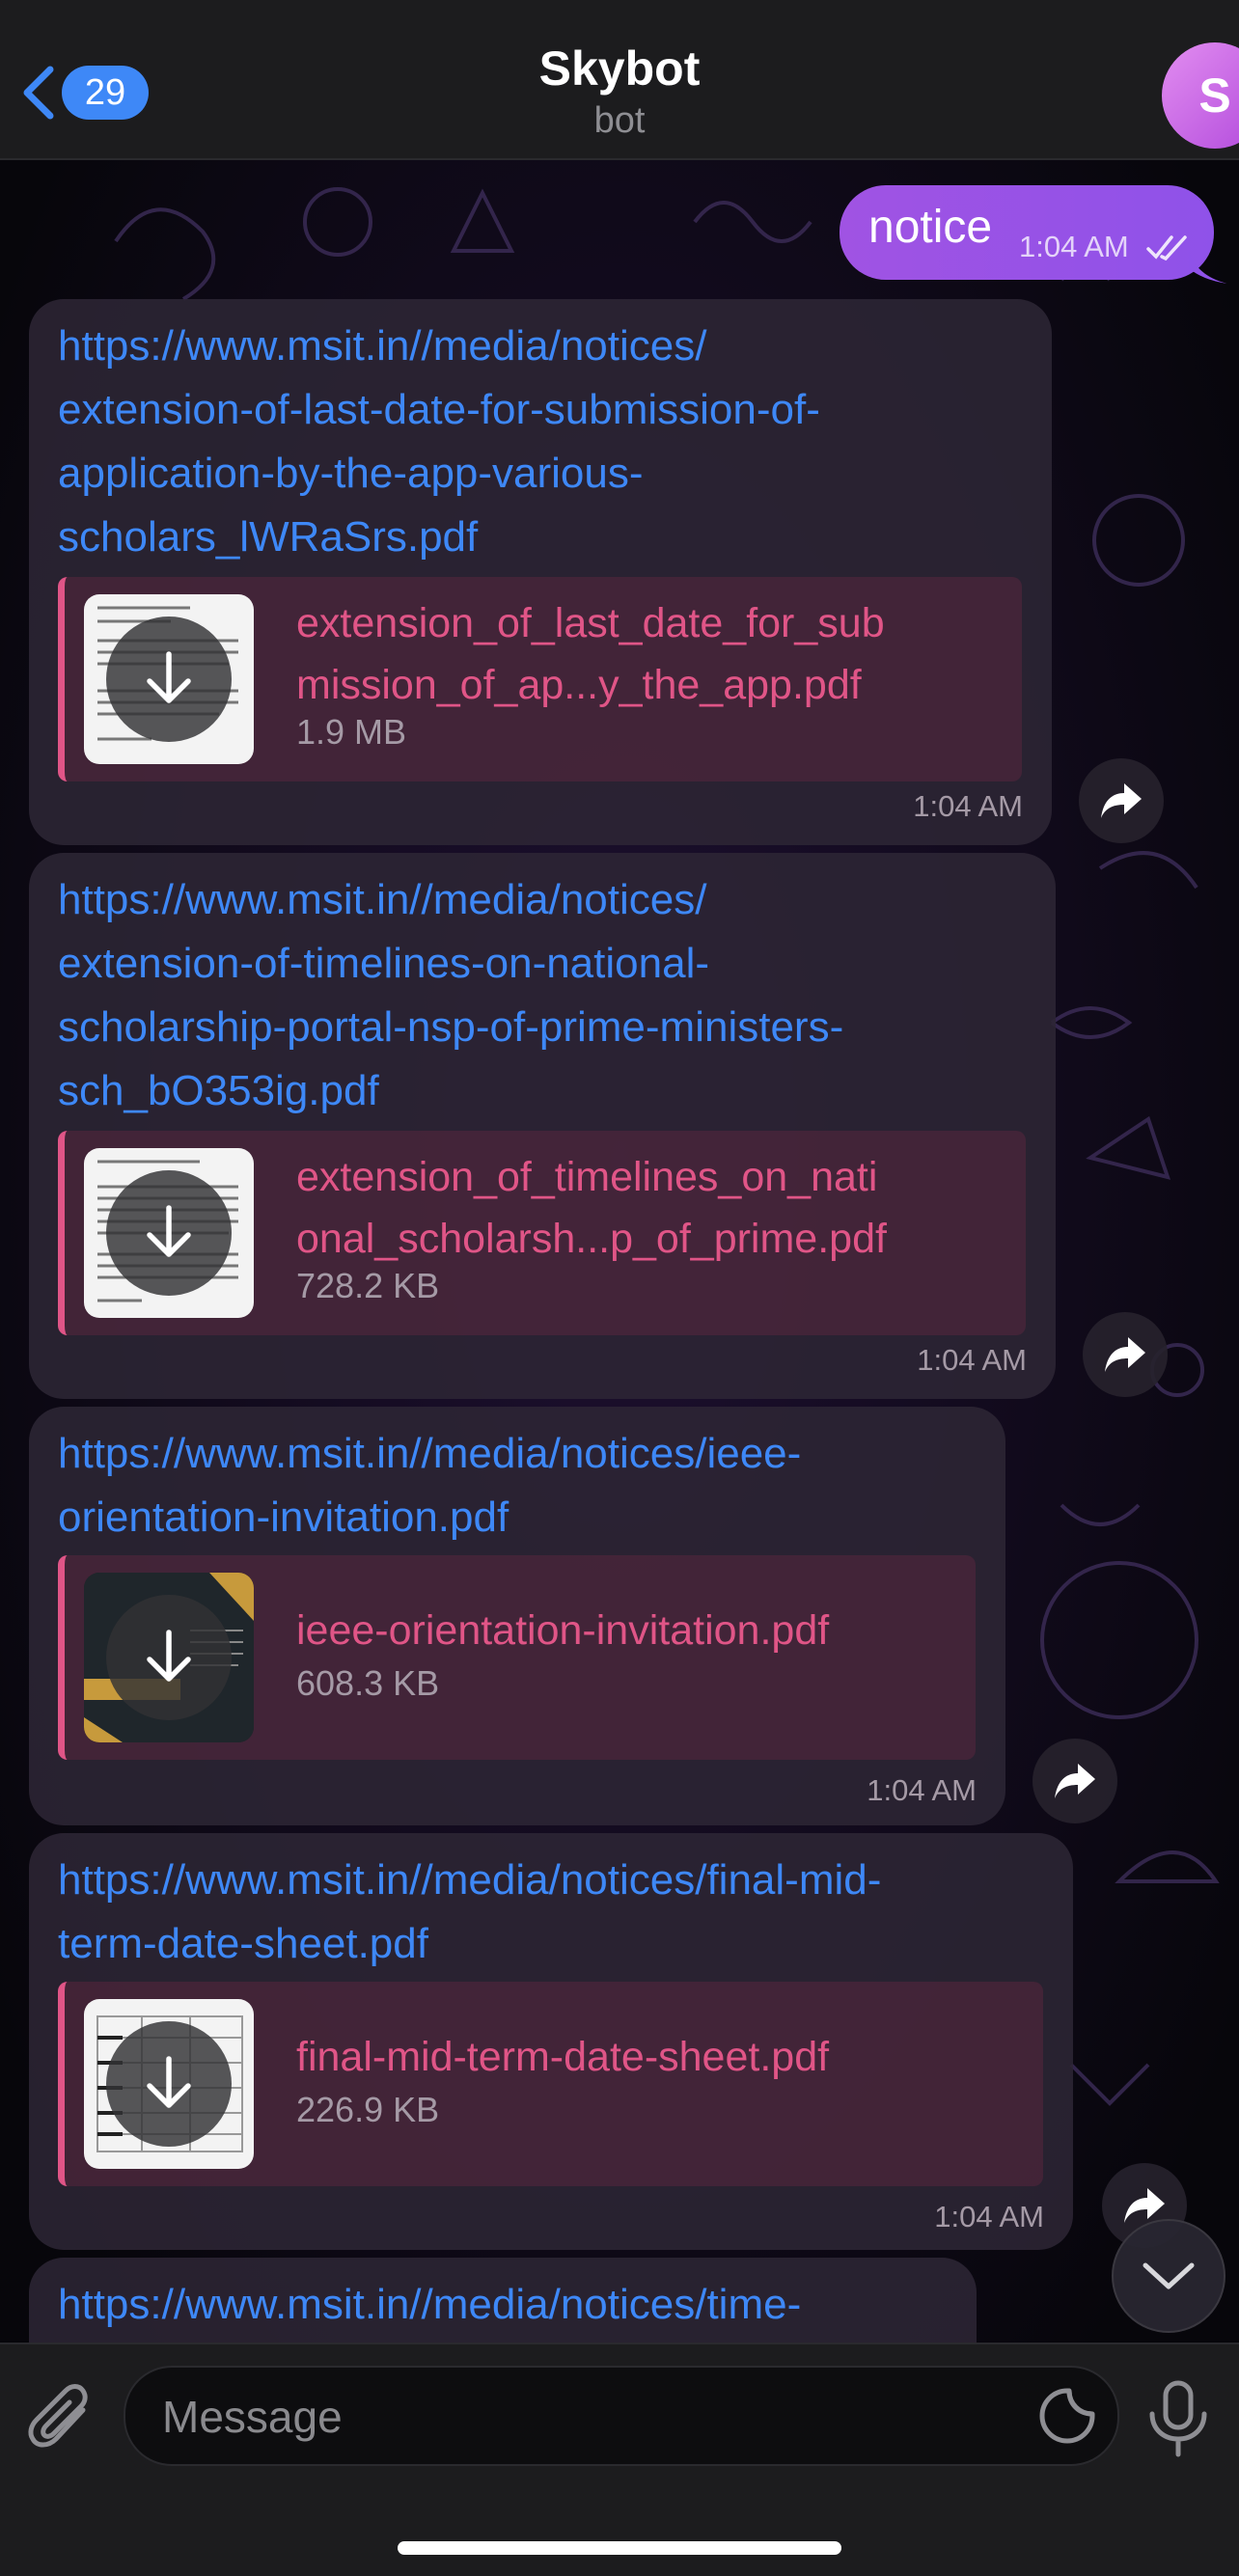  I want to click on chat-title: Skybot, so click(619, 68).